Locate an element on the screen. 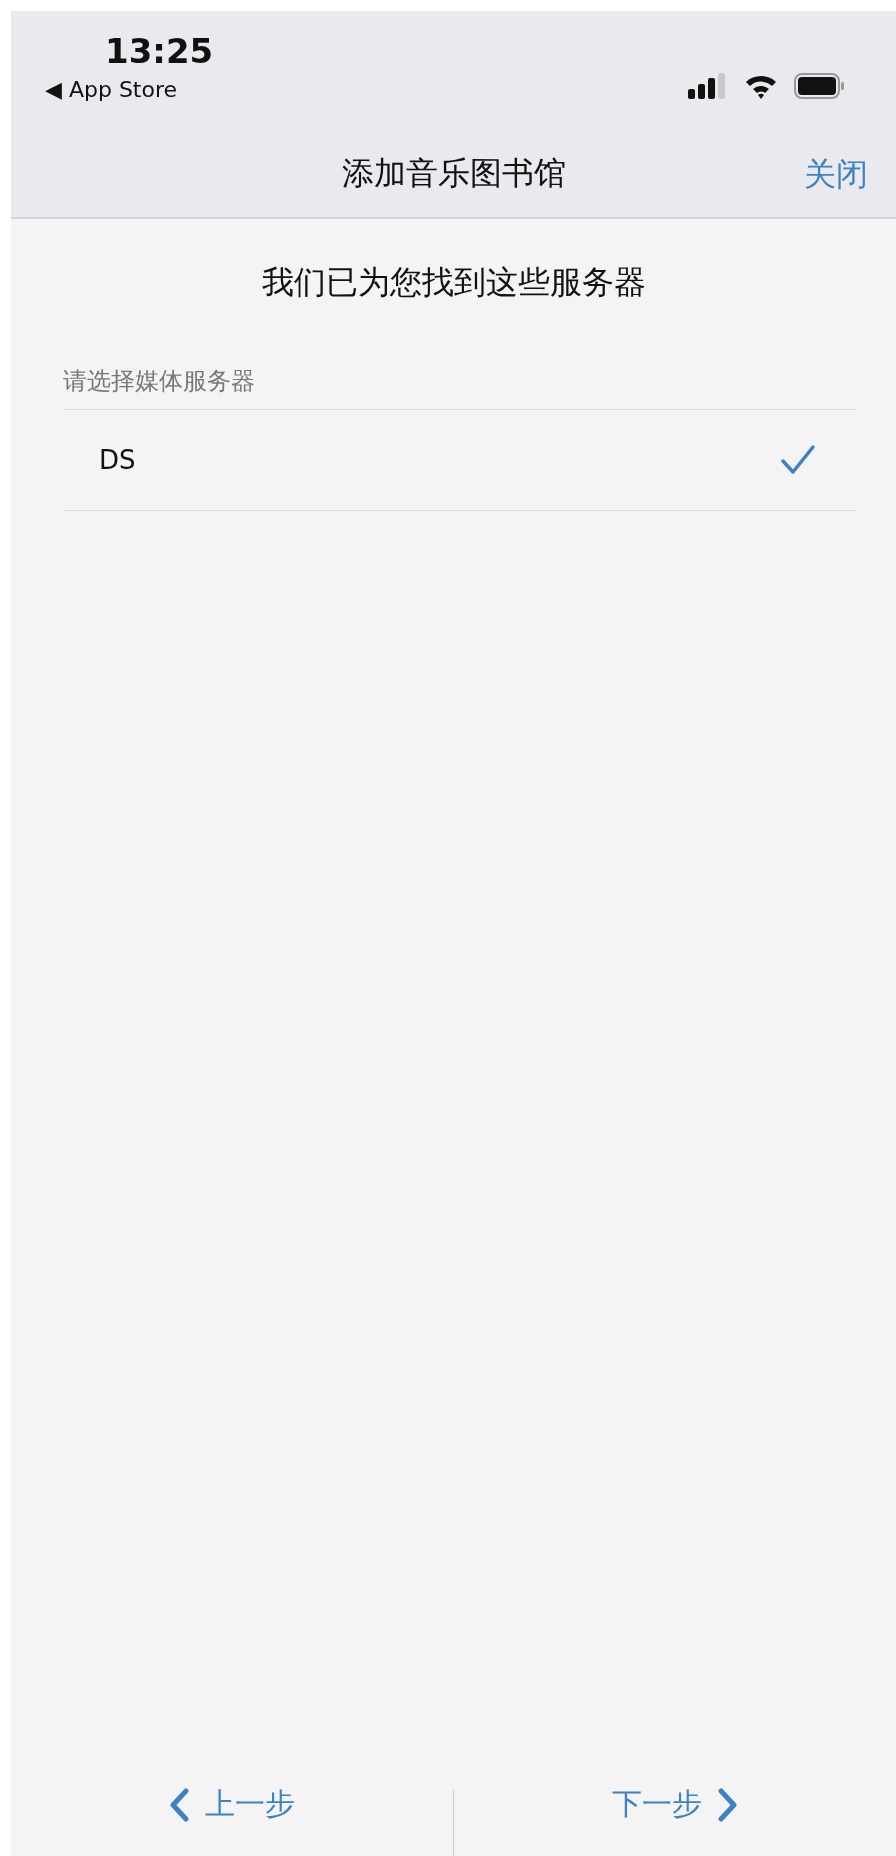 The width and height of the screenshot is (896, 1856). previous-step-button: 上一步 is located at coordinates (232, 1798).